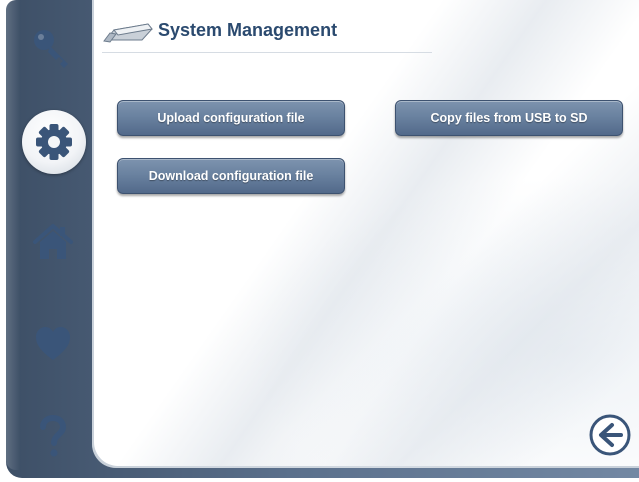  I want to click on back-button, so click(610, 435).